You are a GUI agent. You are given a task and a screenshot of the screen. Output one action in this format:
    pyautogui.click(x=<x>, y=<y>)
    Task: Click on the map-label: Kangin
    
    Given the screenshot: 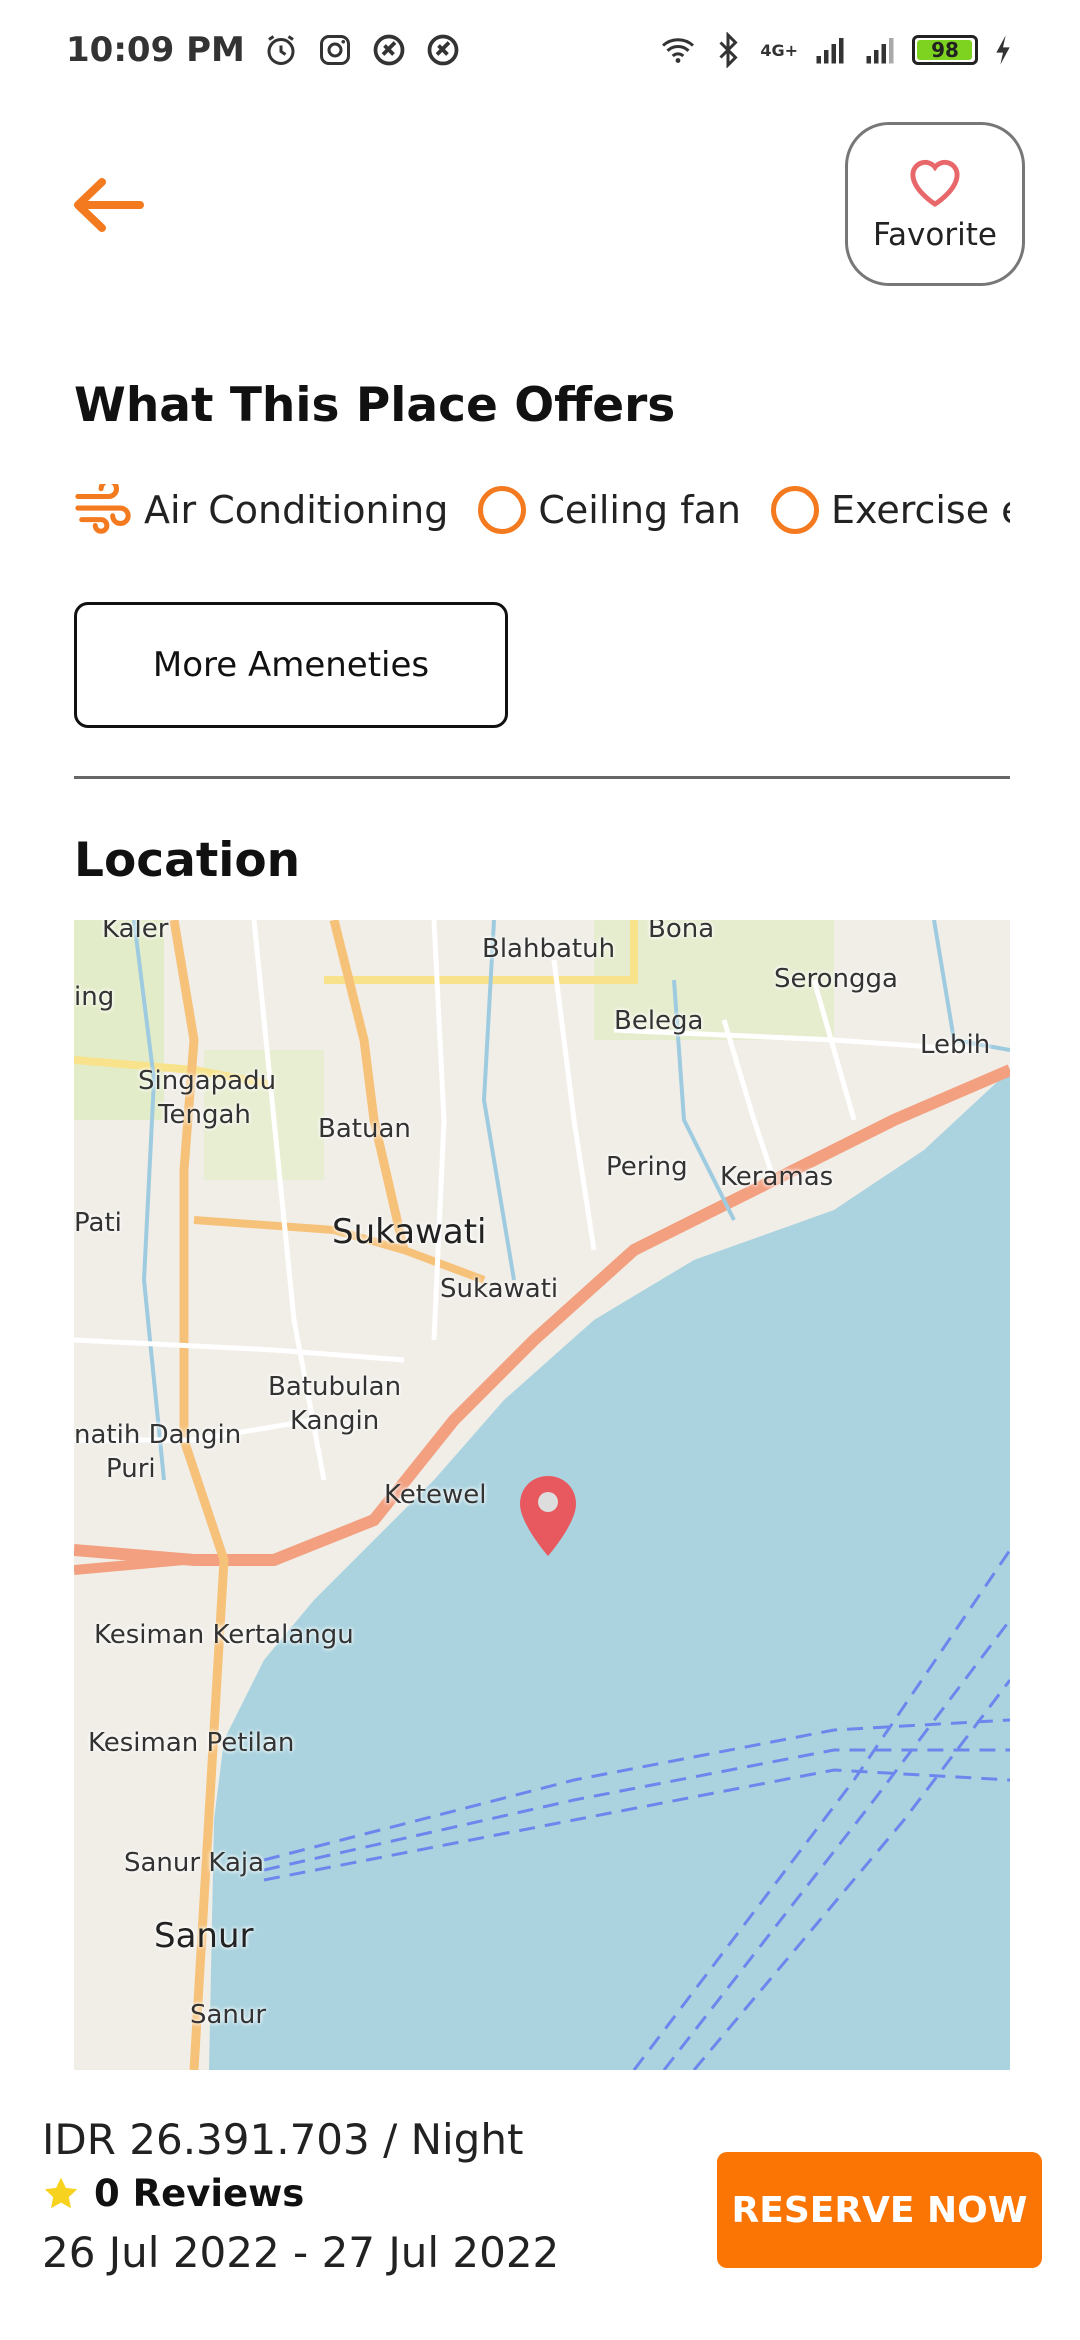 What is the action you would take?
    pyautogui.click(x=335, y=1421)
    